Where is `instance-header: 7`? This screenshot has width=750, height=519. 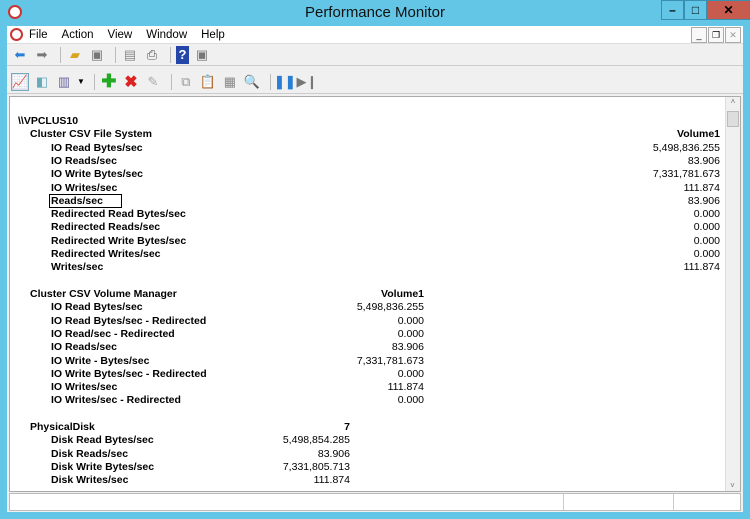 instance-header: 7 is located at coordinates (347, 427).